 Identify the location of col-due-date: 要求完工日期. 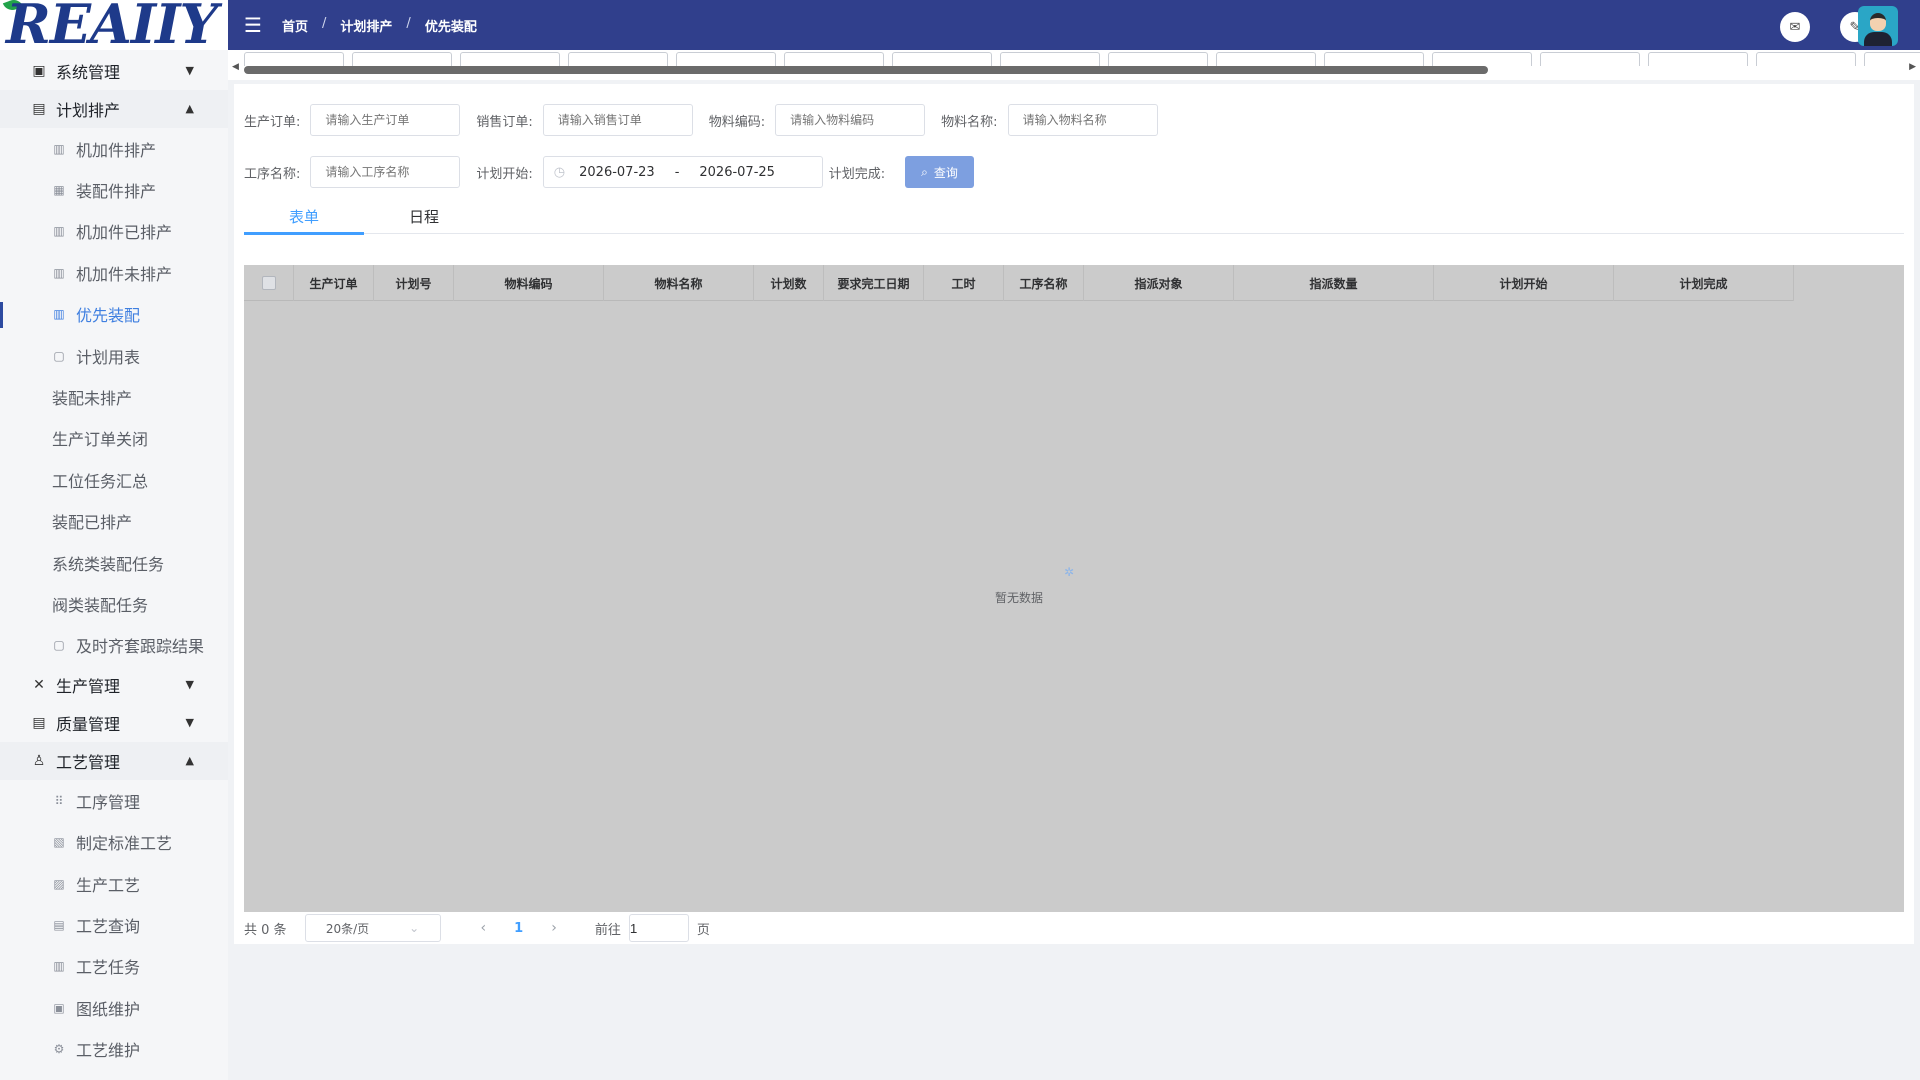
(874, 283).